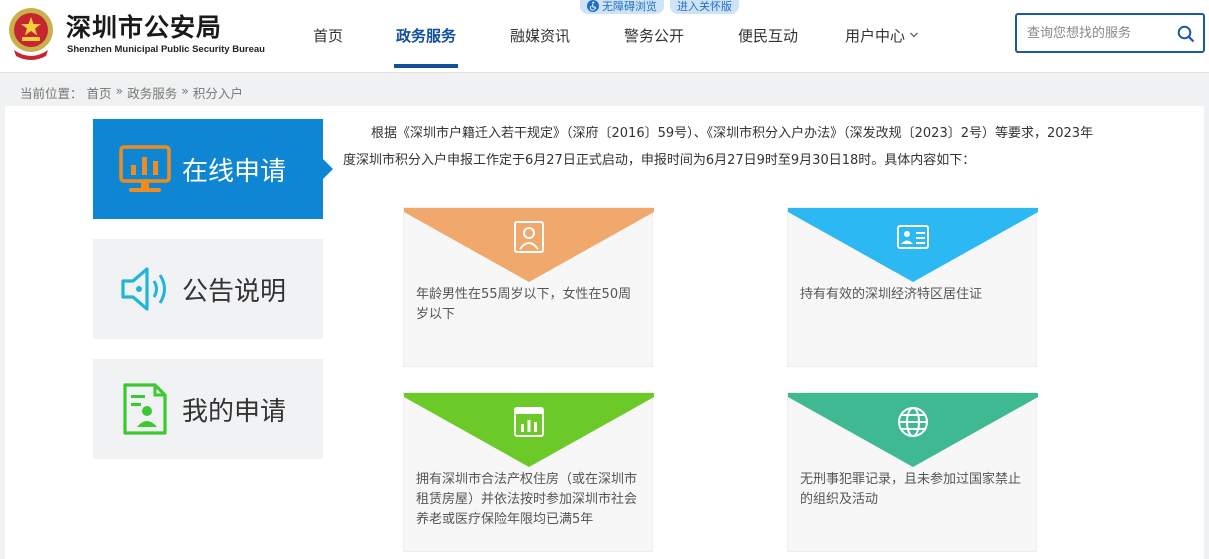 Image resolution: width=1209 pixels, height=559 pixels. Describe the element at coordinates (426, 35) in the screenshot. I see `nav-government-services: 政务服务` at that location.